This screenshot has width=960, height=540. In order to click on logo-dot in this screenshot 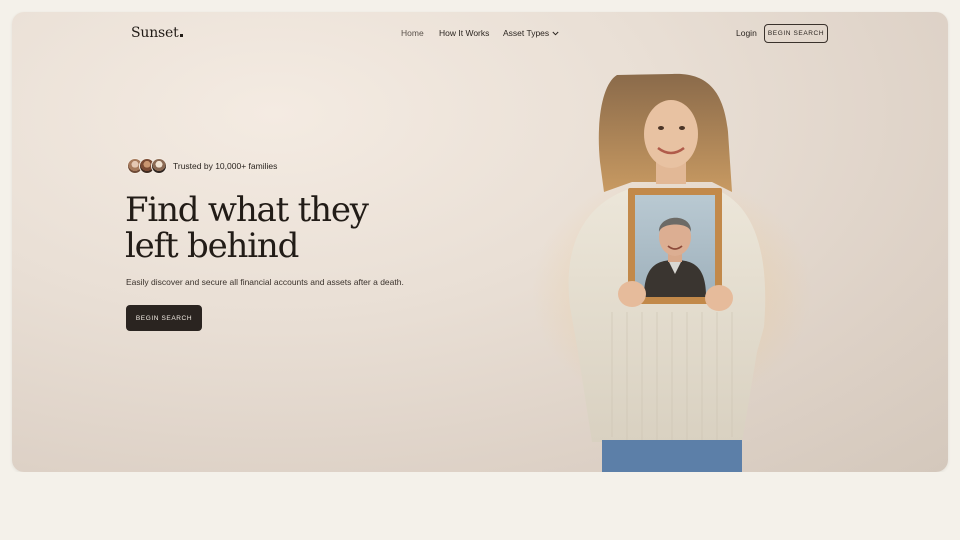, I will do `click(181, 35)`.